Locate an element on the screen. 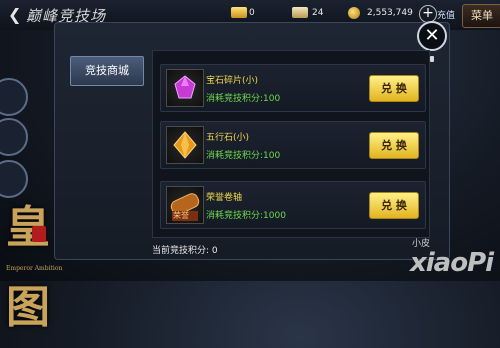  back-icon: ❮ is located at coordinates (14, 14).